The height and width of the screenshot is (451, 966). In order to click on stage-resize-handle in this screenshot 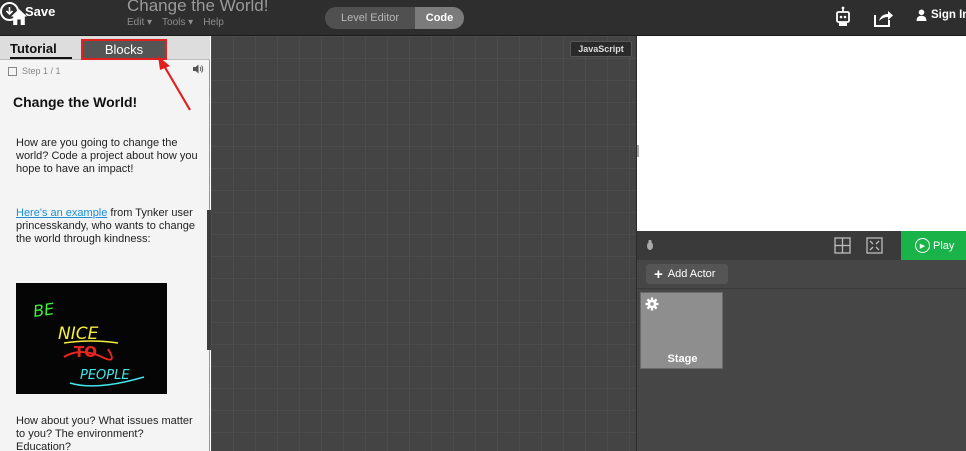, I will do `click(638, 151)`.